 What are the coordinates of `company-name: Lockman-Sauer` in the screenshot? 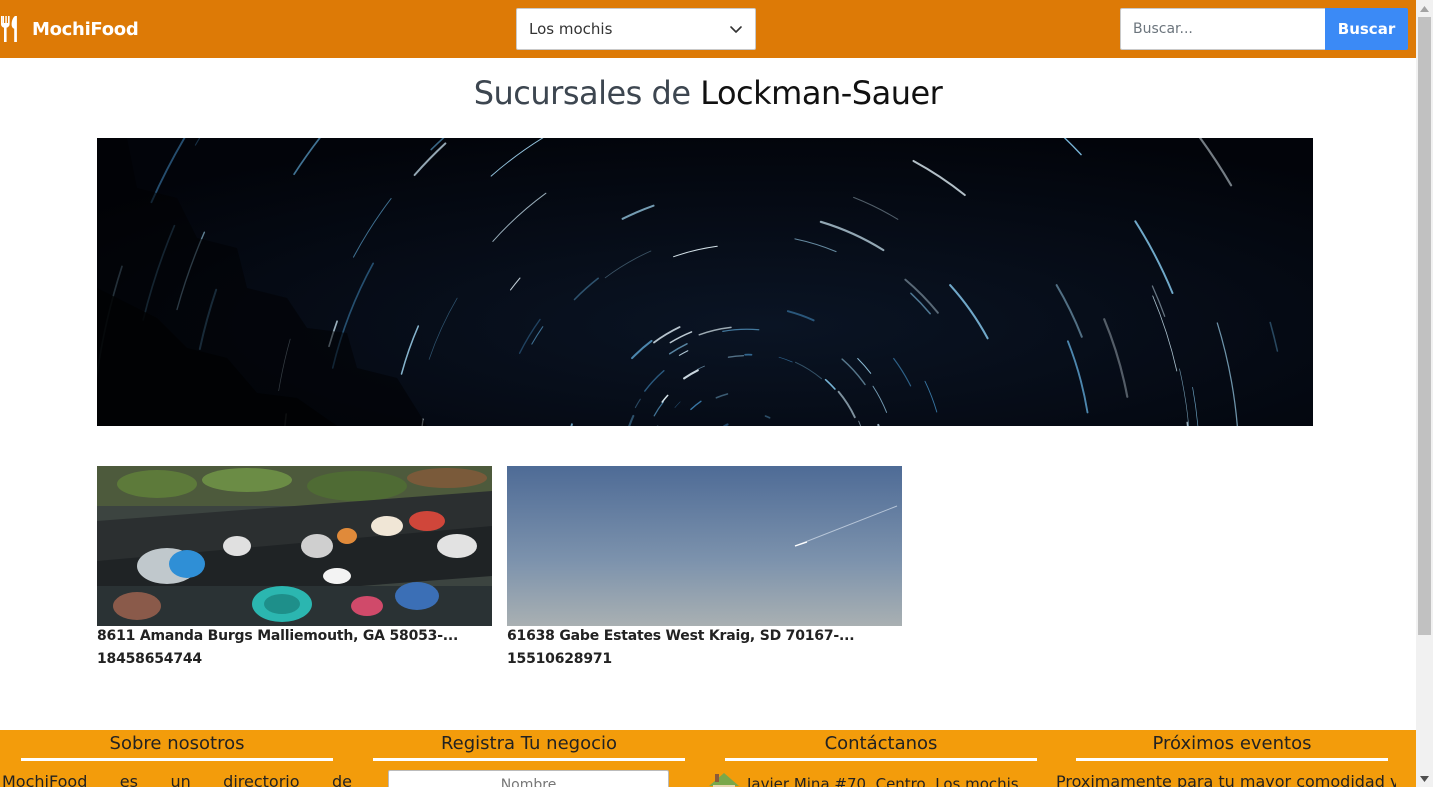 It's located at (821, 93).